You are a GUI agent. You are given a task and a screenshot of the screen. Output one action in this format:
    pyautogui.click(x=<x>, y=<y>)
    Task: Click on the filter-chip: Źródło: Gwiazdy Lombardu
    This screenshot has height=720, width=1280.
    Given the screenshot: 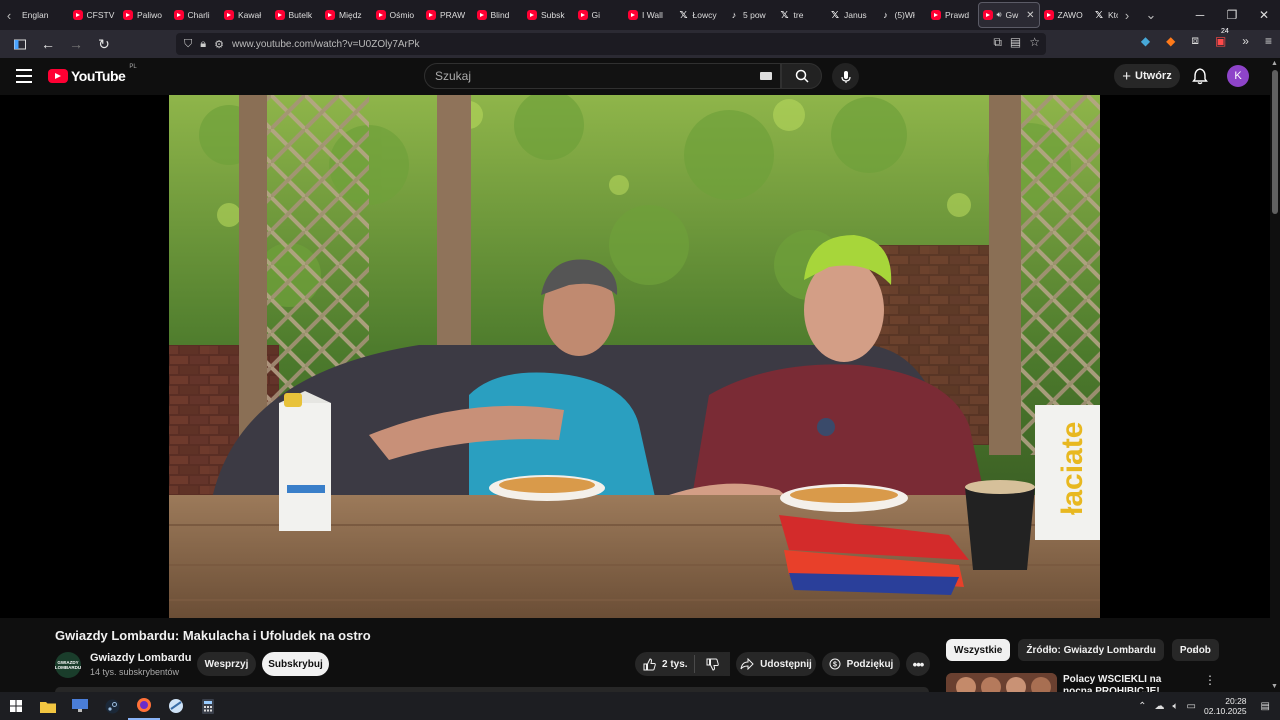 What is the action you would take?
    pyautogui.click(x=1091, y=650)
    